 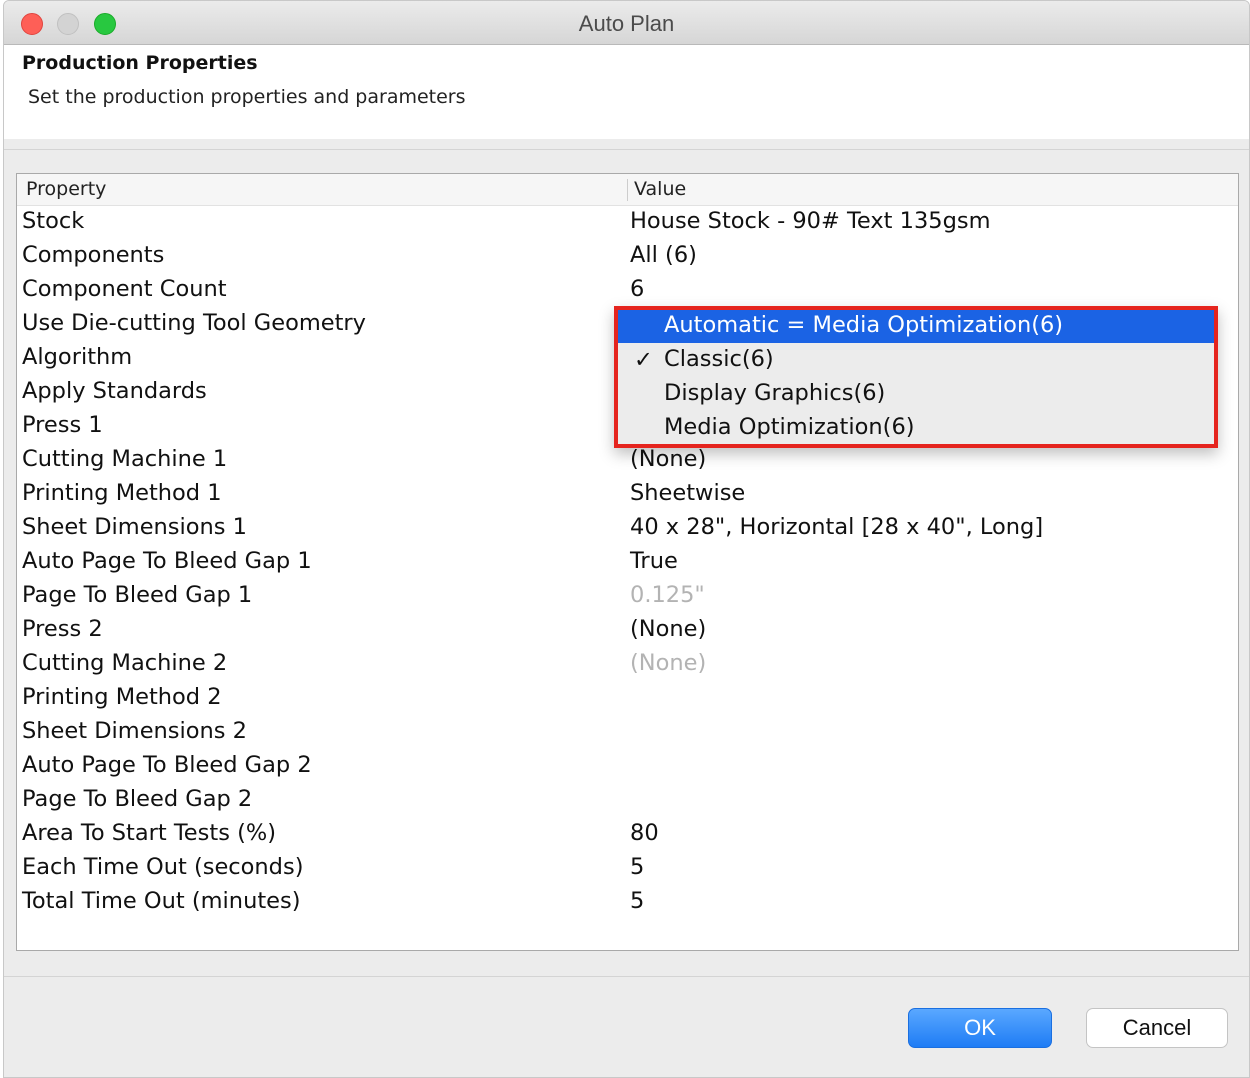 I want to click on table-row: Sheet Dimensions 2, so click(x=627, y=733).